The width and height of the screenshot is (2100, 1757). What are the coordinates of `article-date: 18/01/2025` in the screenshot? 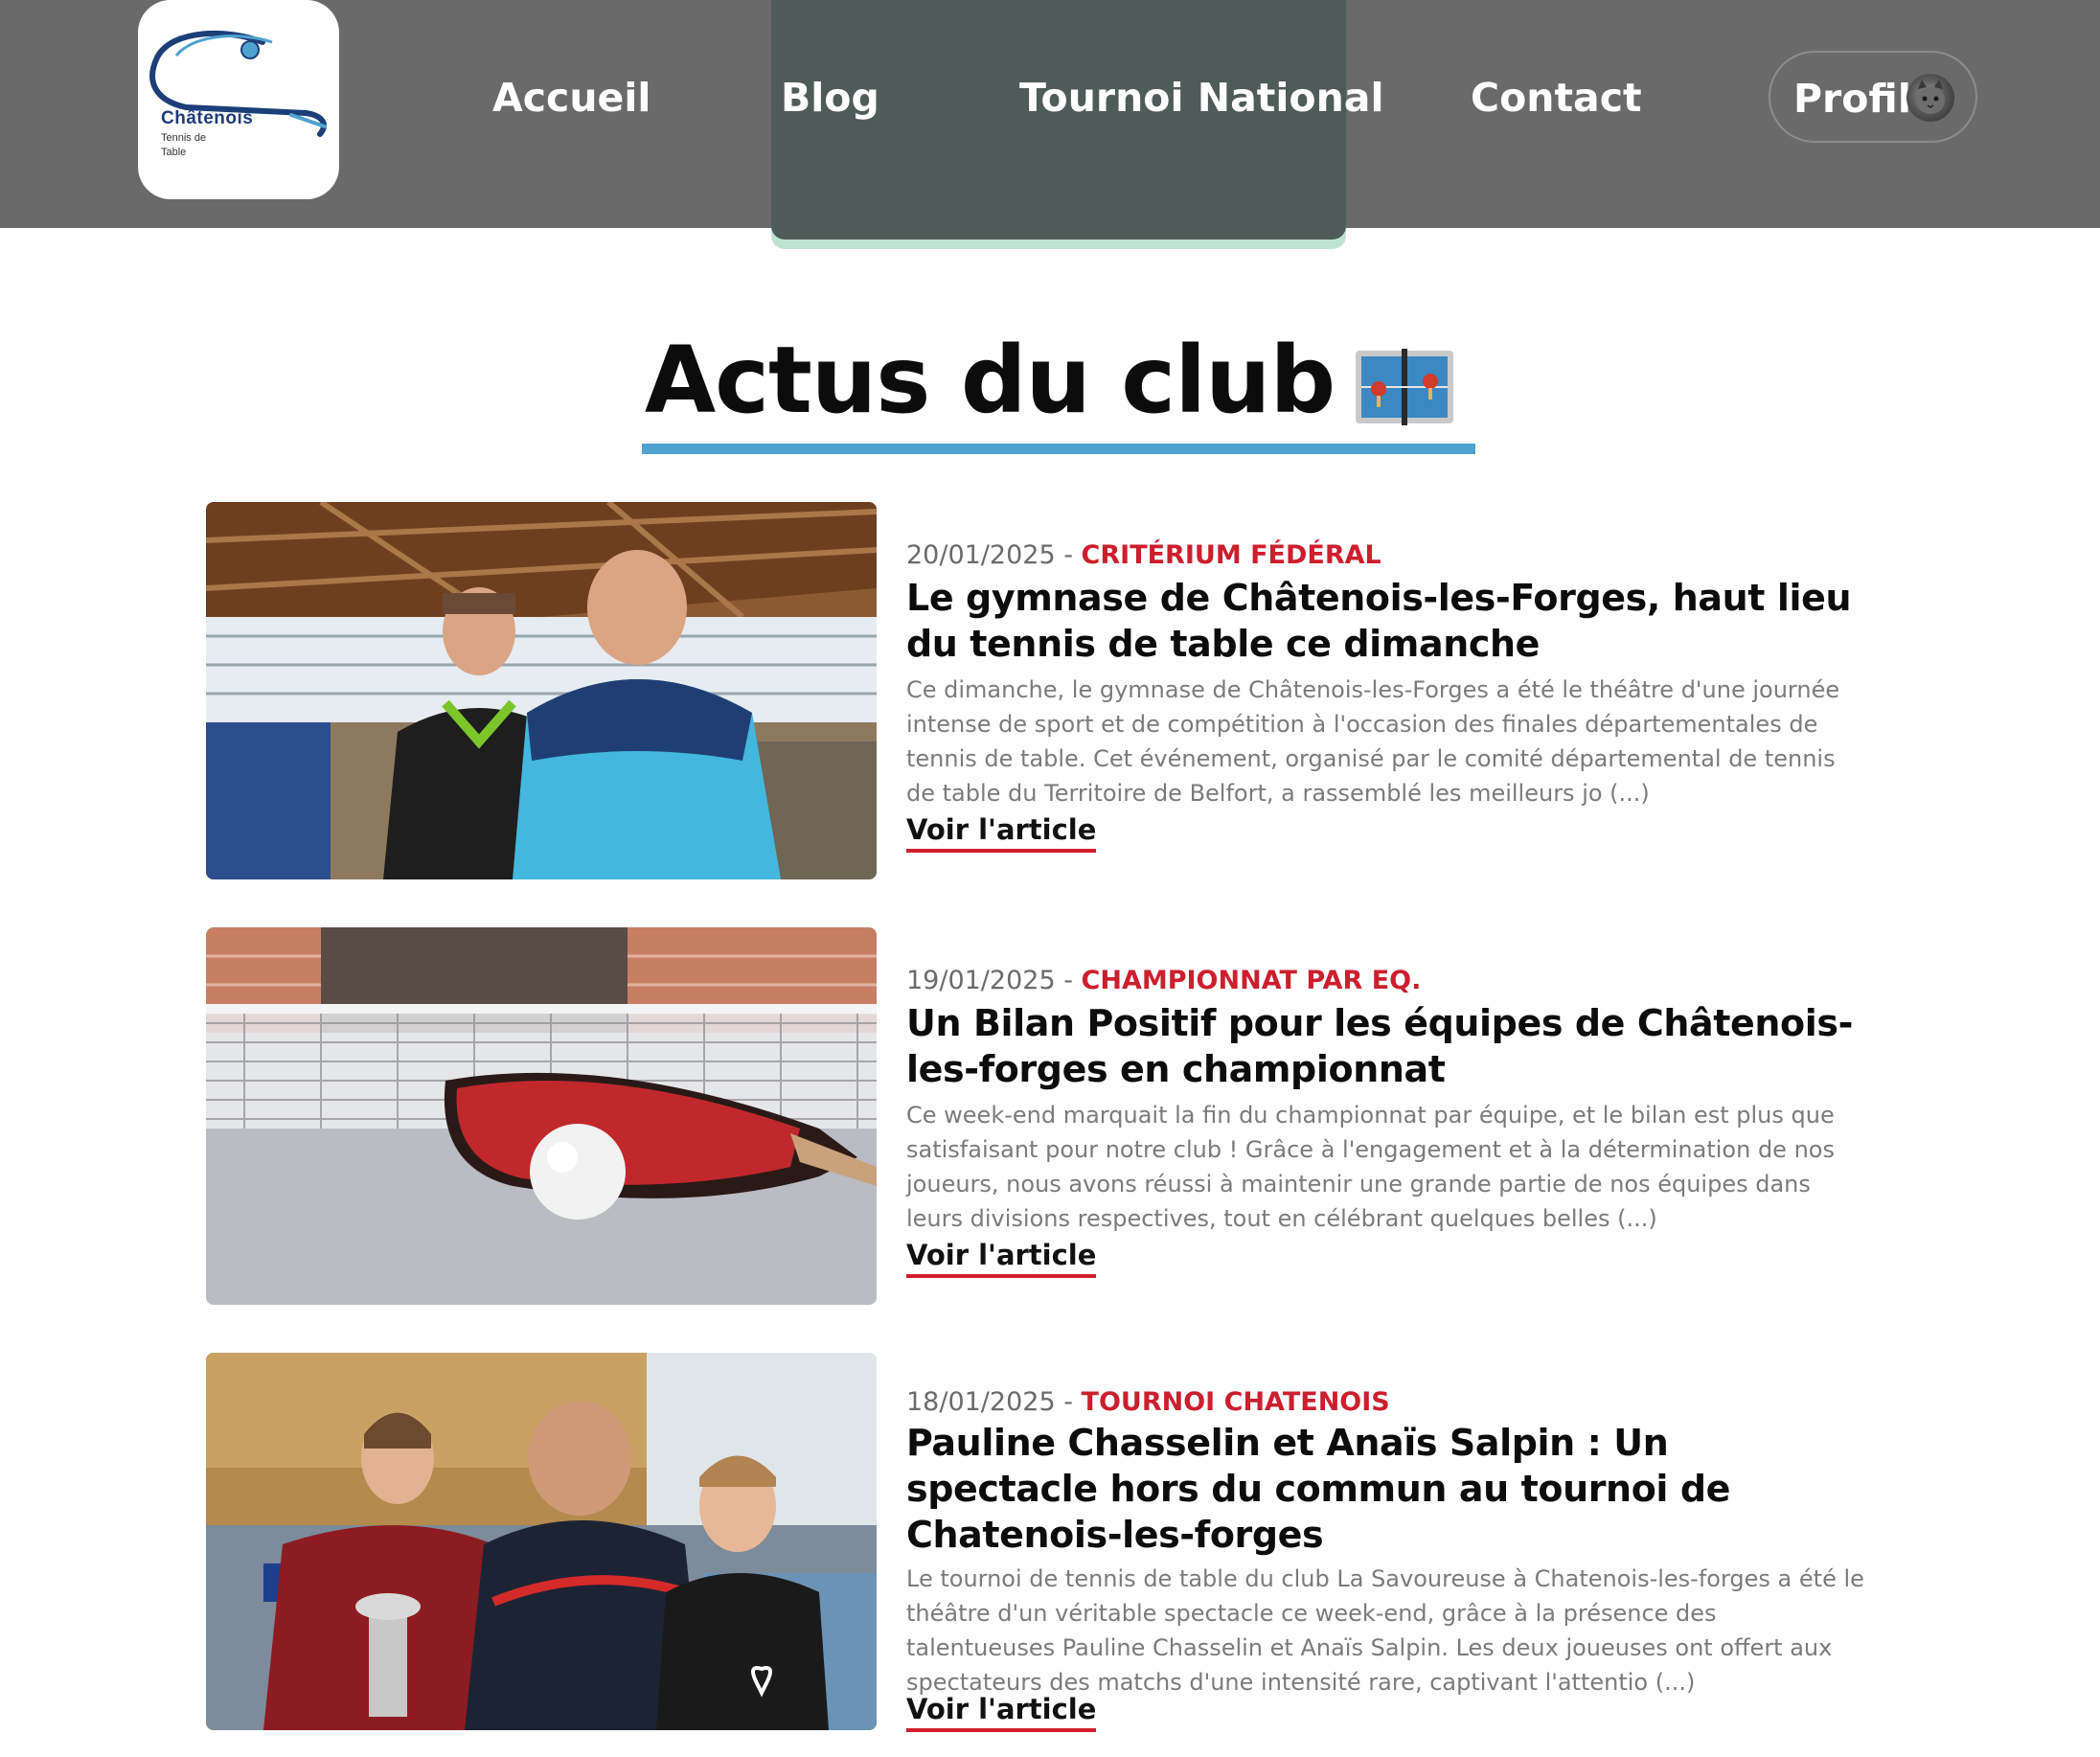 It's located at (981, 1402).